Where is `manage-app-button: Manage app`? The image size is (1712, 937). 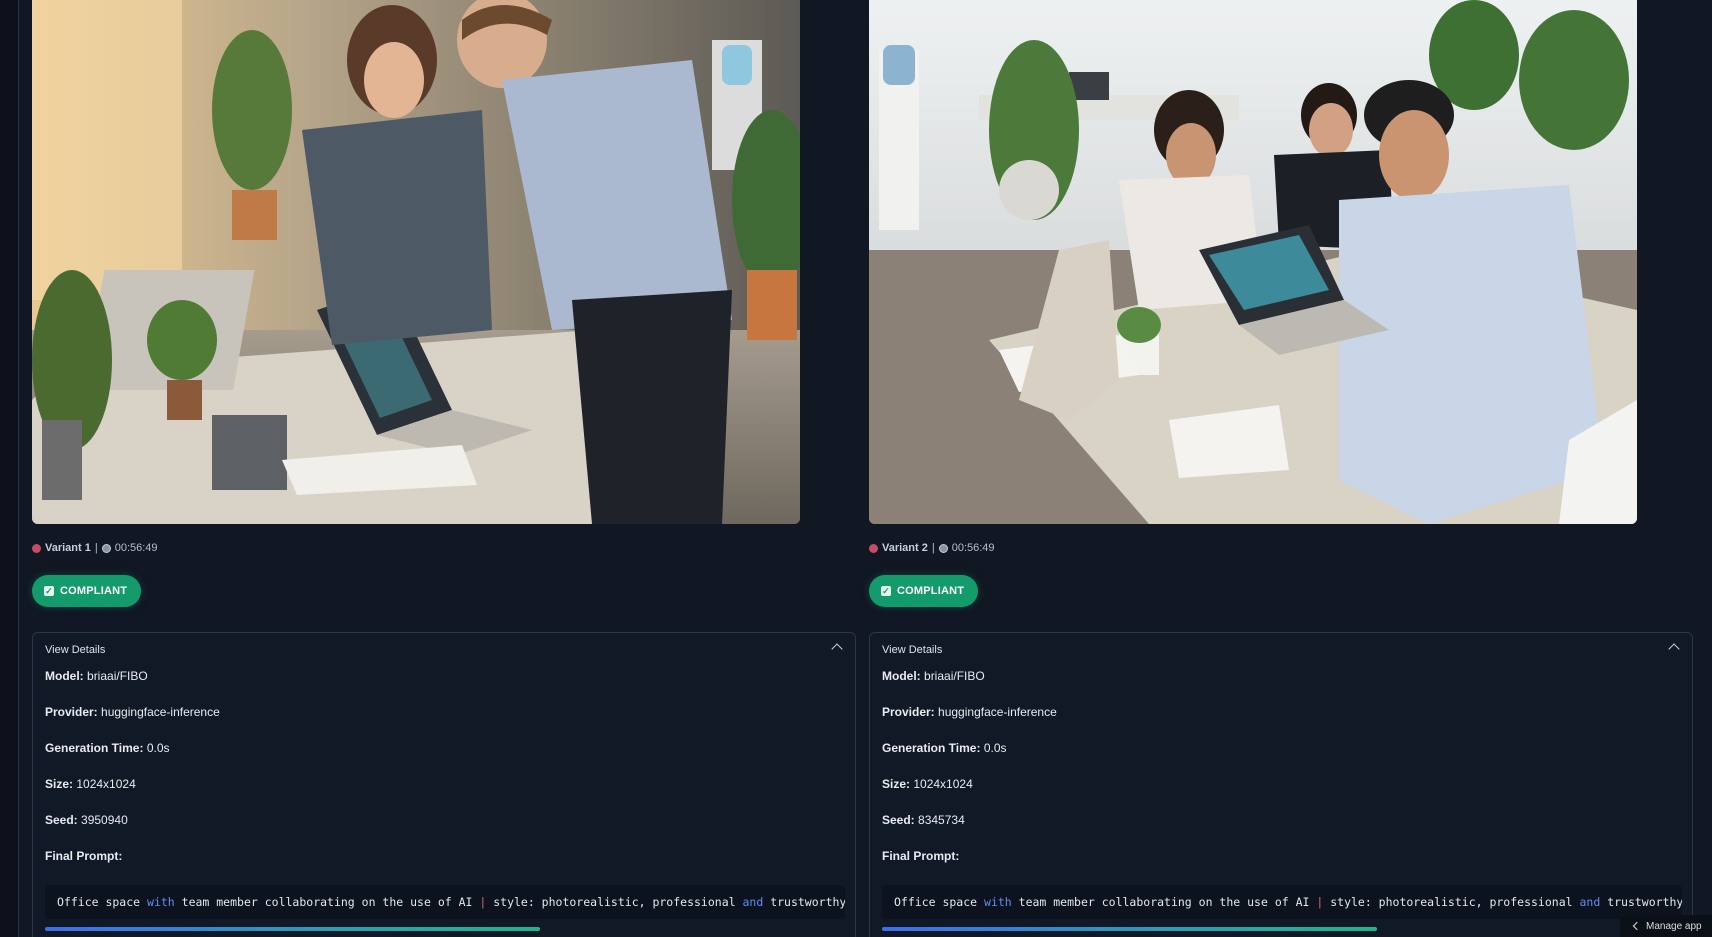
manage-app-button: Manage app is located at coordinates (1666, 926).